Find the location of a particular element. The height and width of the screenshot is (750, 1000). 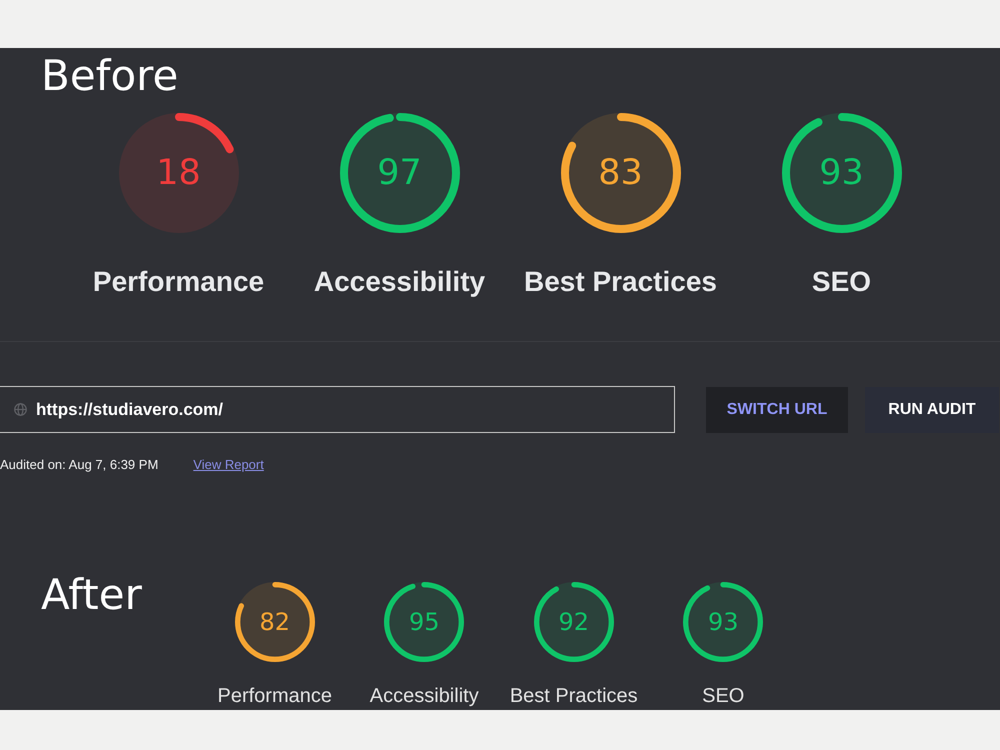

score-value: 83 is located at coordinates (620, 173).